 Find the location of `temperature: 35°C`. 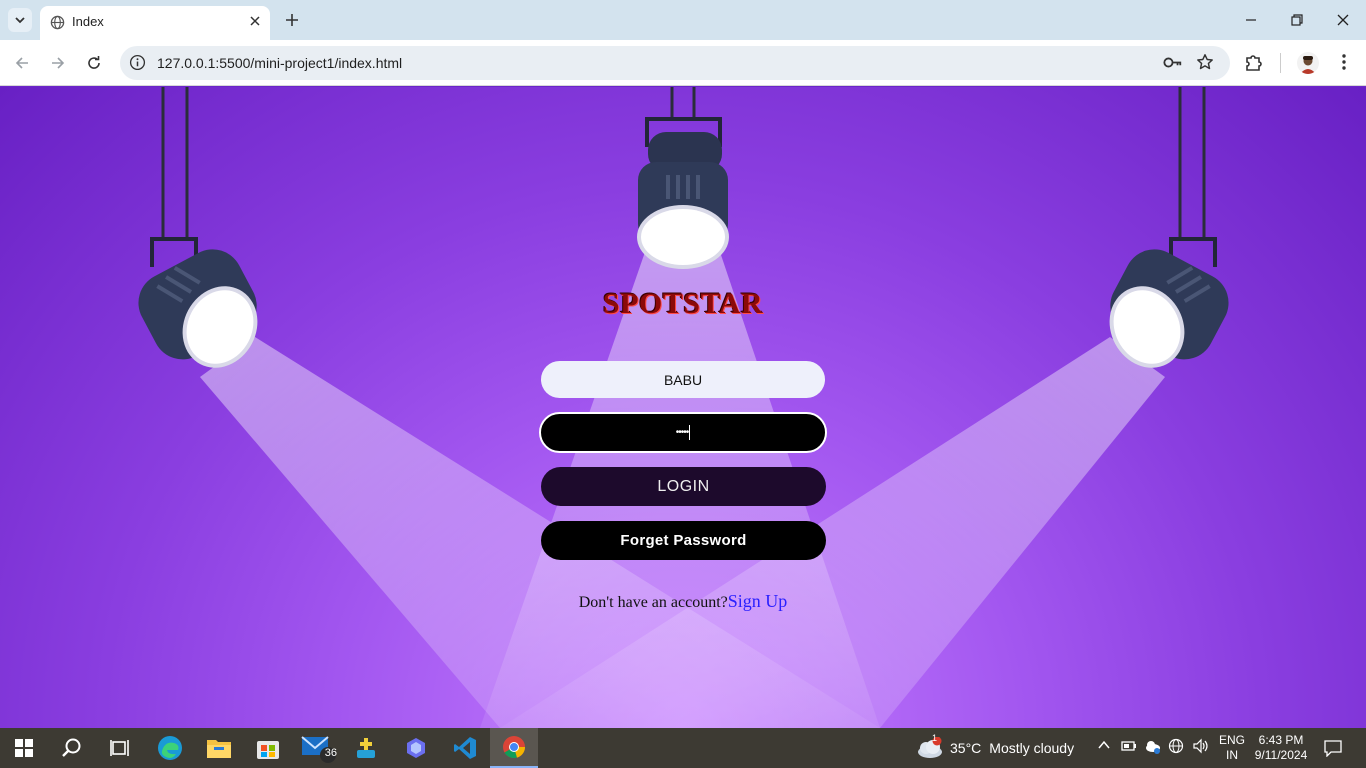

temperature: 35°C is located at coordinates (966, 748).